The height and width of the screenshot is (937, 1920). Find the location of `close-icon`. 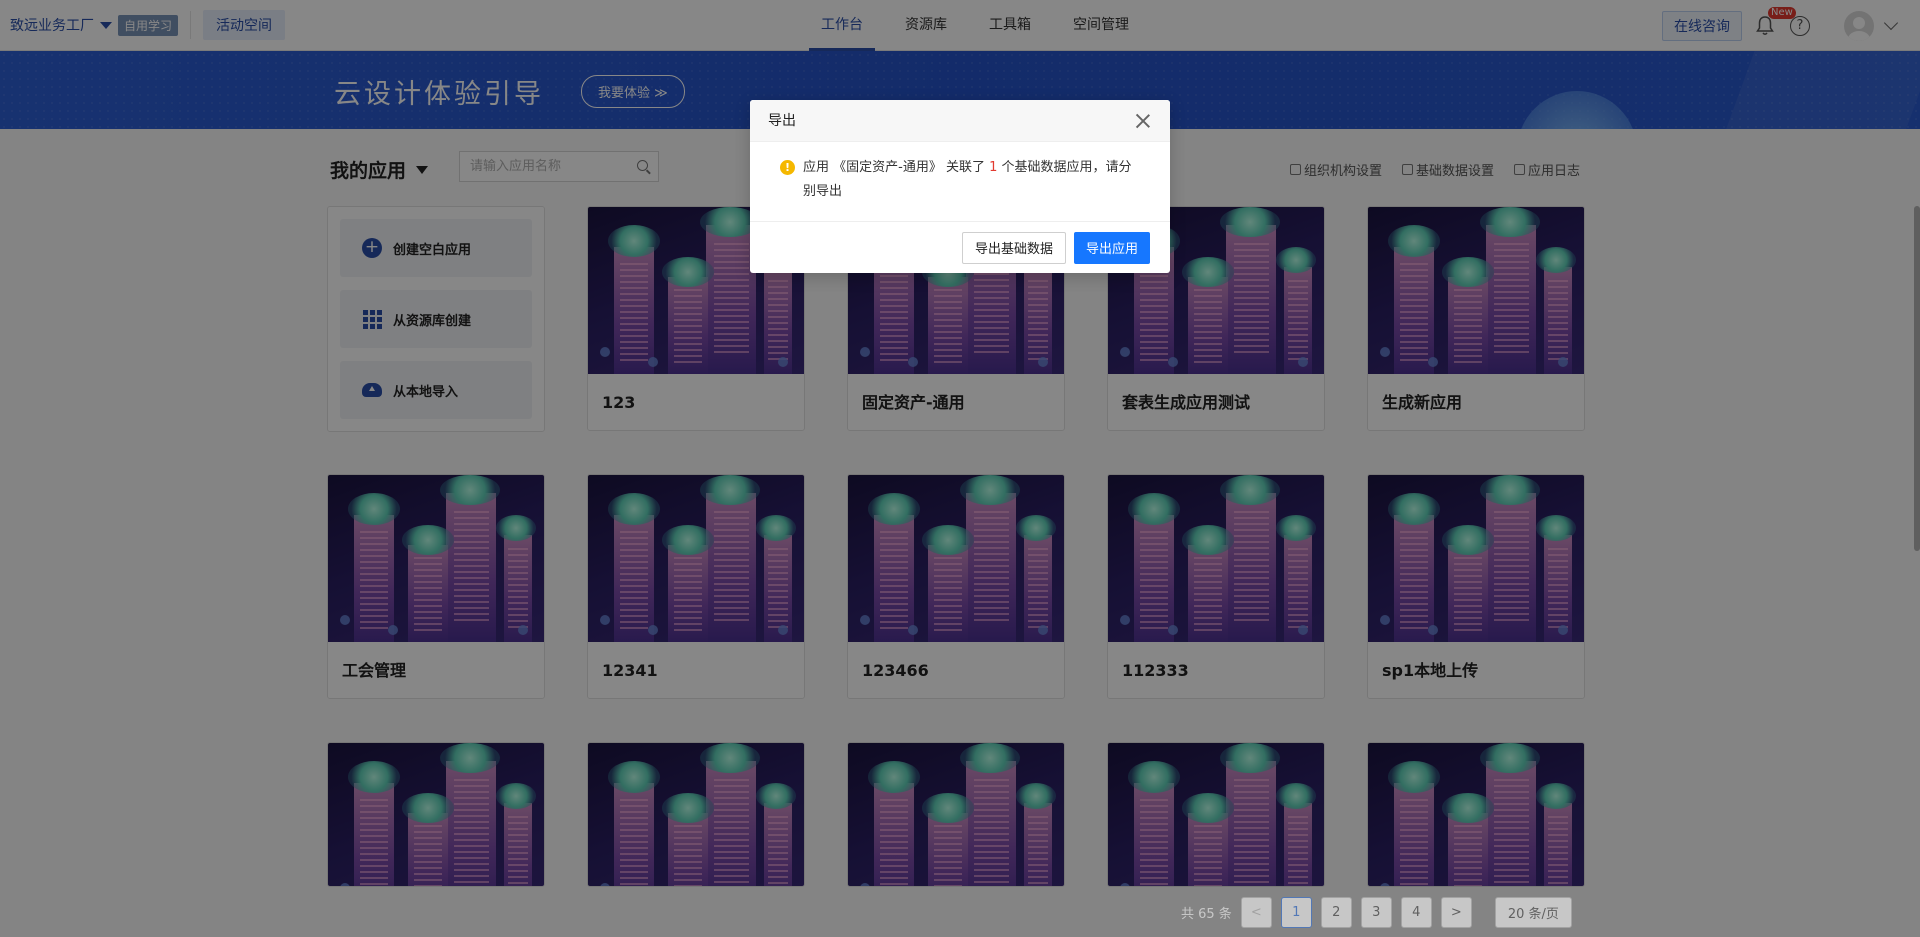

close-icon is located at coordinates (1143, 121).